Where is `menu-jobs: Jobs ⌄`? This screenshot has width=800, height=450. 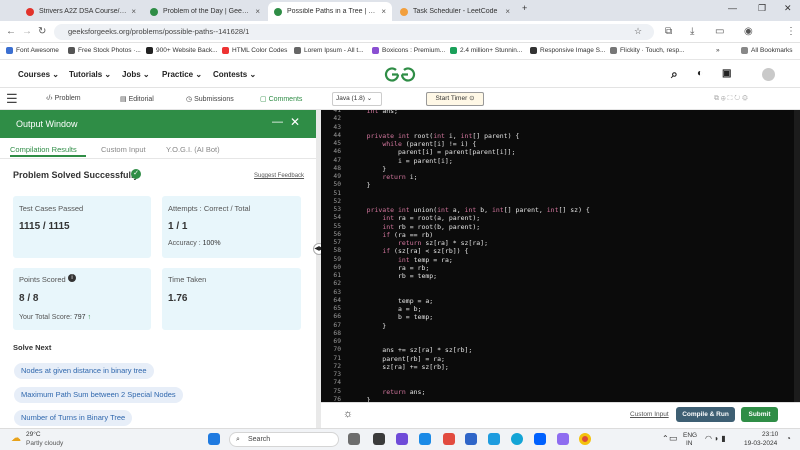 menu-jobs: Jobs ⌄ is located at coordinates (136, 74).